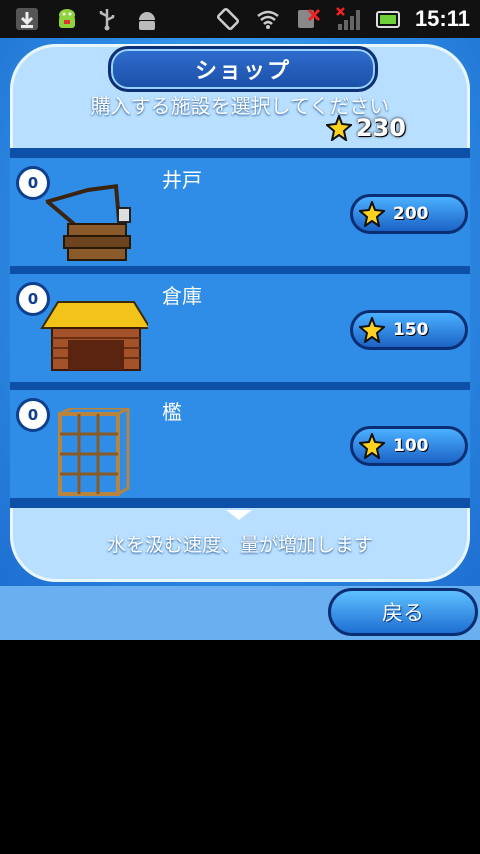 The height and width of the screenshot is (854, 480). Describe the element at coordinates (227, 19) in the screenshot. I see `screen-rotate-icon` at that location.